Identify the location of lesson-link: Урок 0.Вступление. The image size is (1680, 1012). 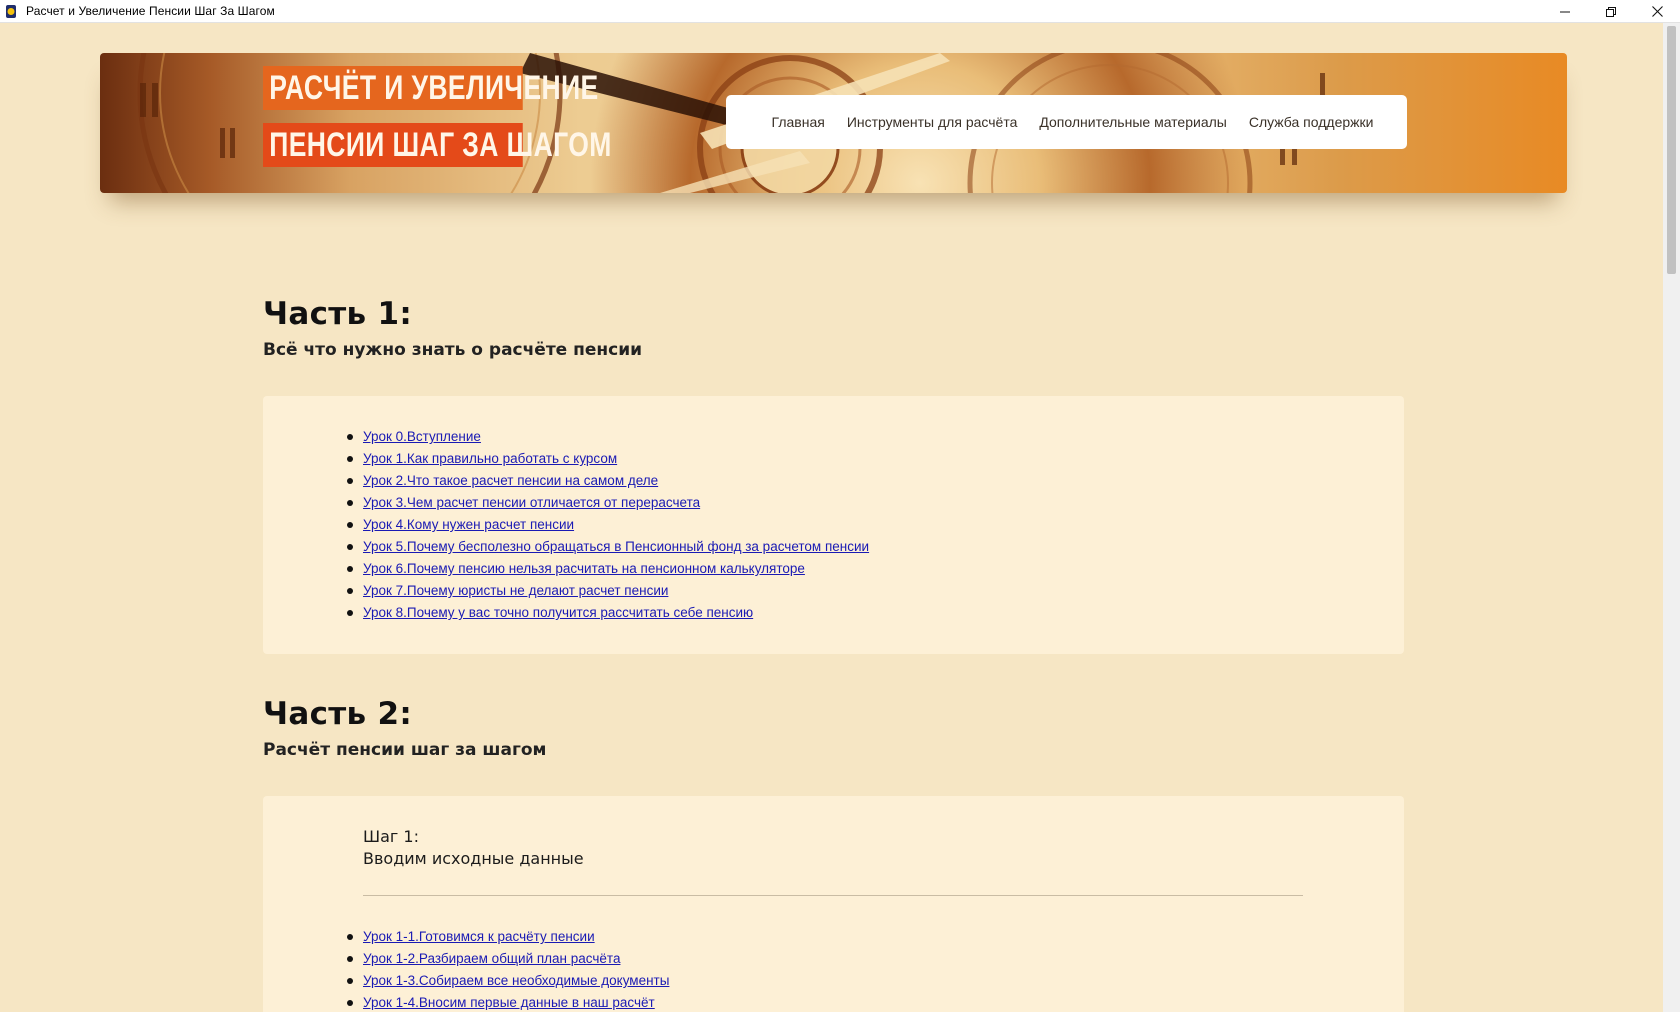
(422, 436).